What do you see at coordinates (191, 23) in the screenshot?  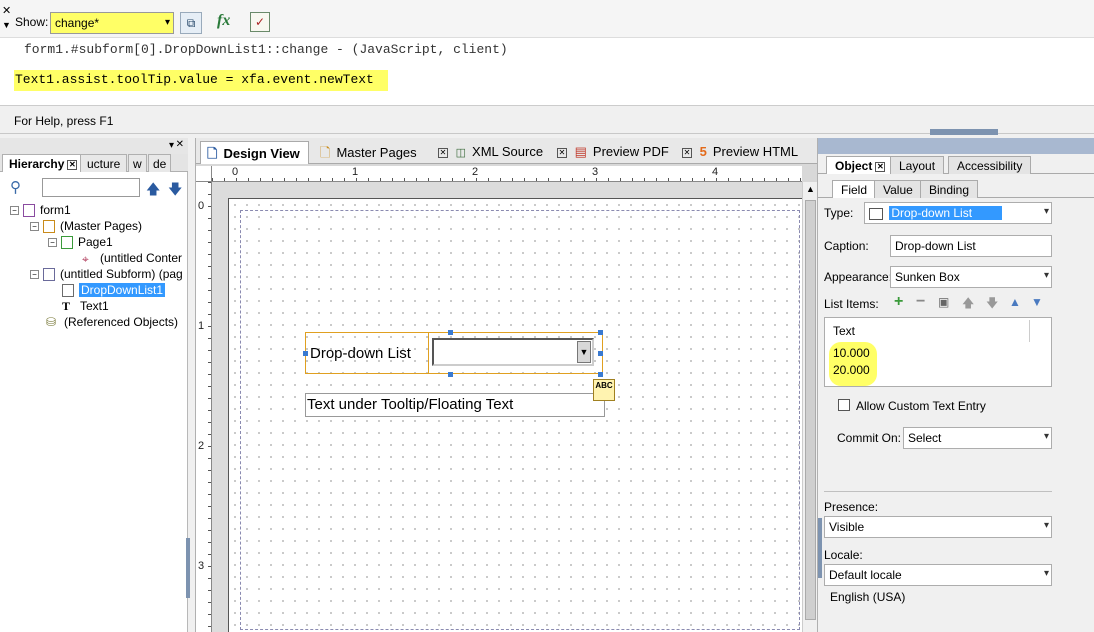 I see `duplicate-window-icon: ⧉` at bounding box center [191, 23].